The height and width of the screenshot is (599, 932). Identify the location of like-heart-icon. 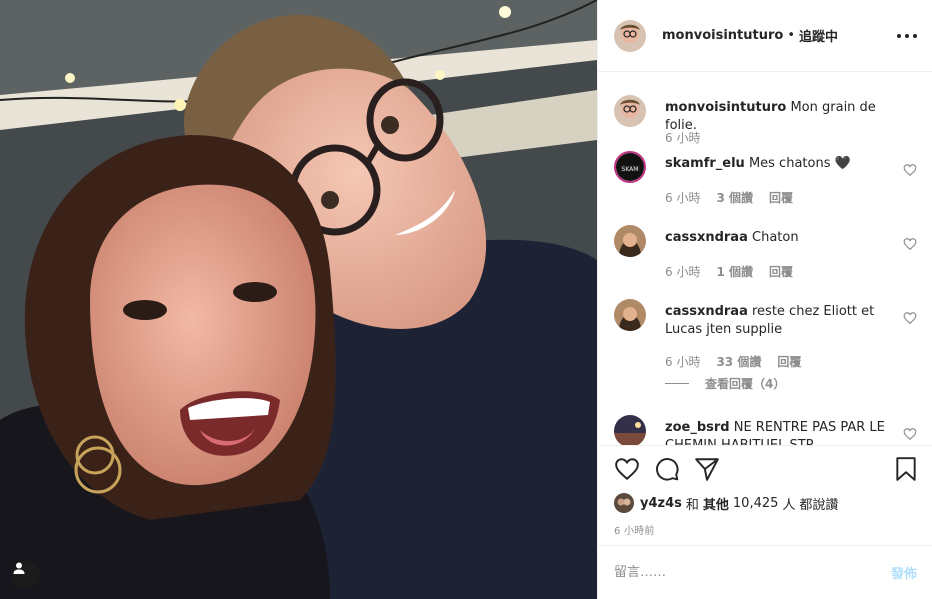
(627, 469).